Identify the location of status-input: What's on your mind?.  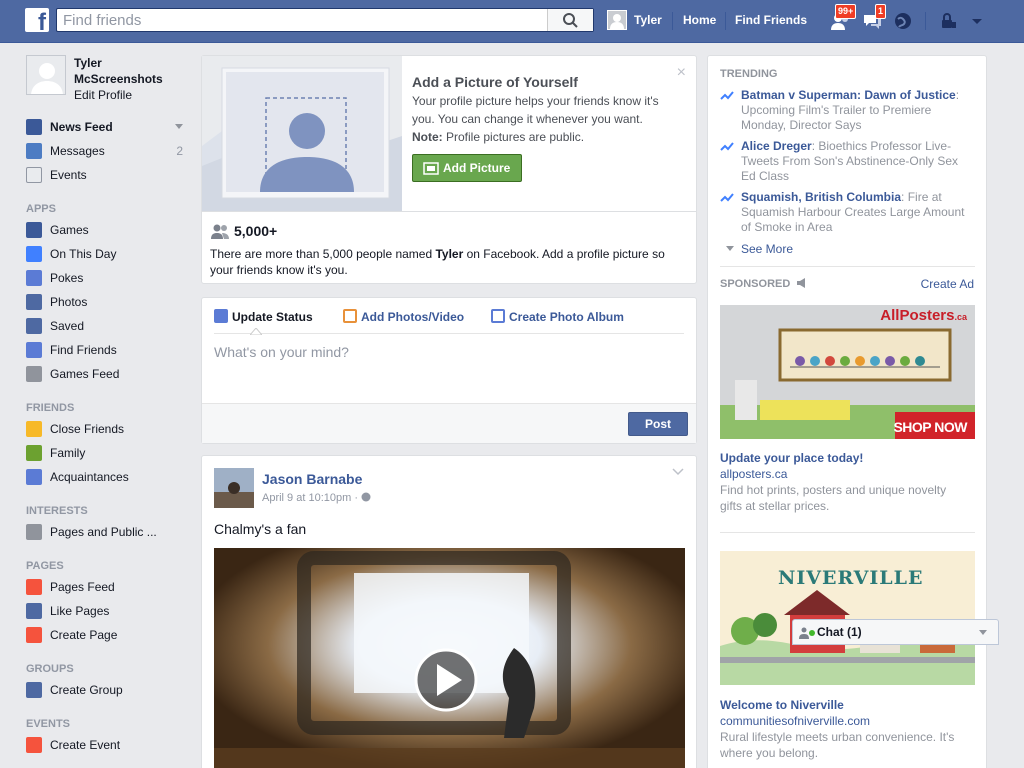
(281, 352).